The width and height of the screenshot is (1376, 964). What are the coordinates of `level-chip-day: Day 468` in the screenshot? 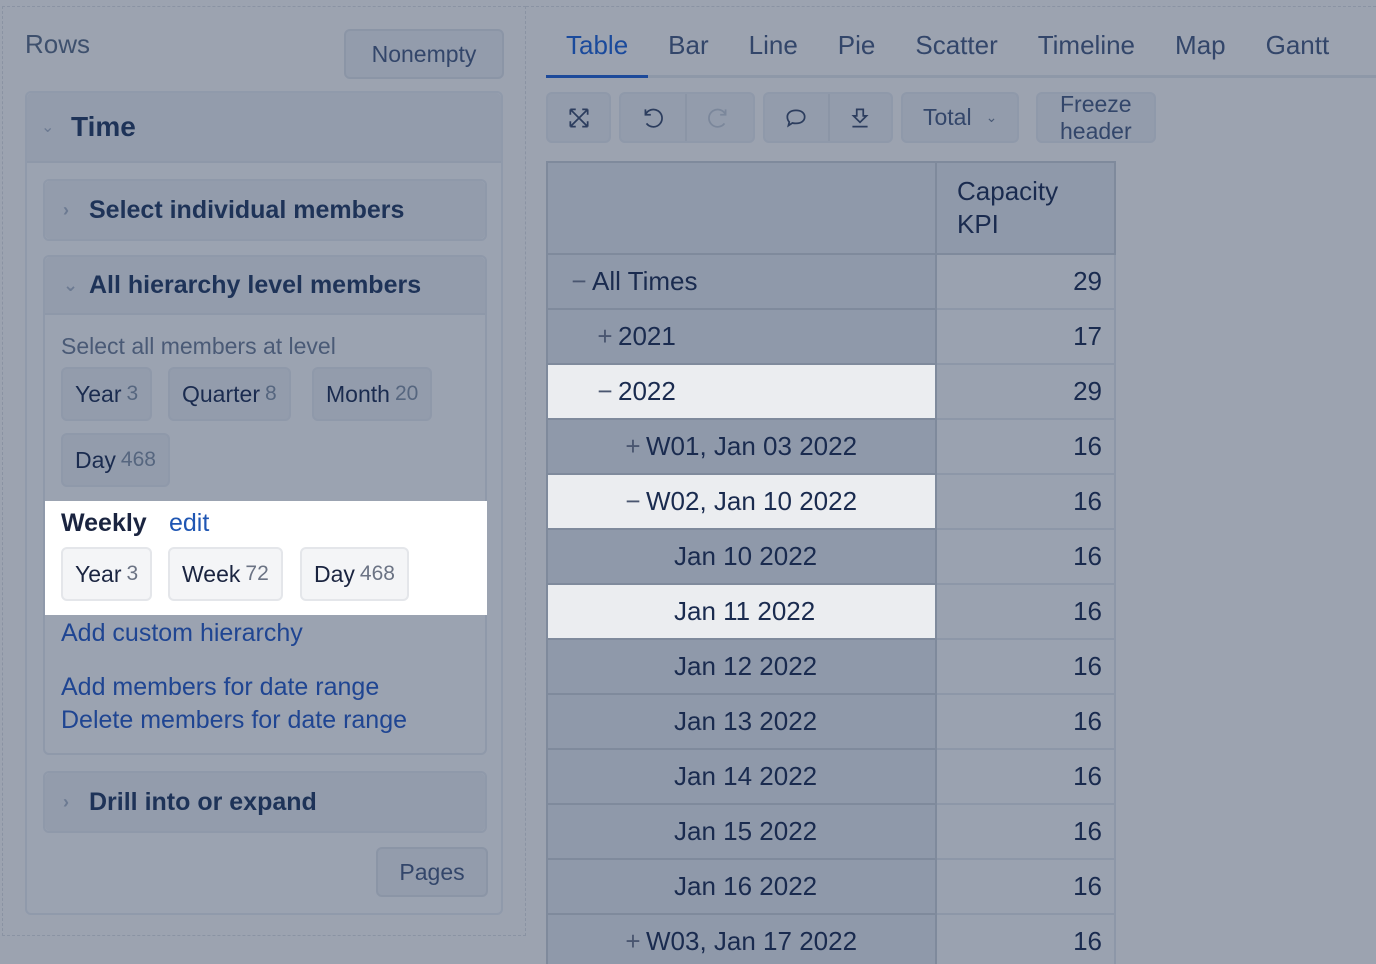 It's located at (115, 460).